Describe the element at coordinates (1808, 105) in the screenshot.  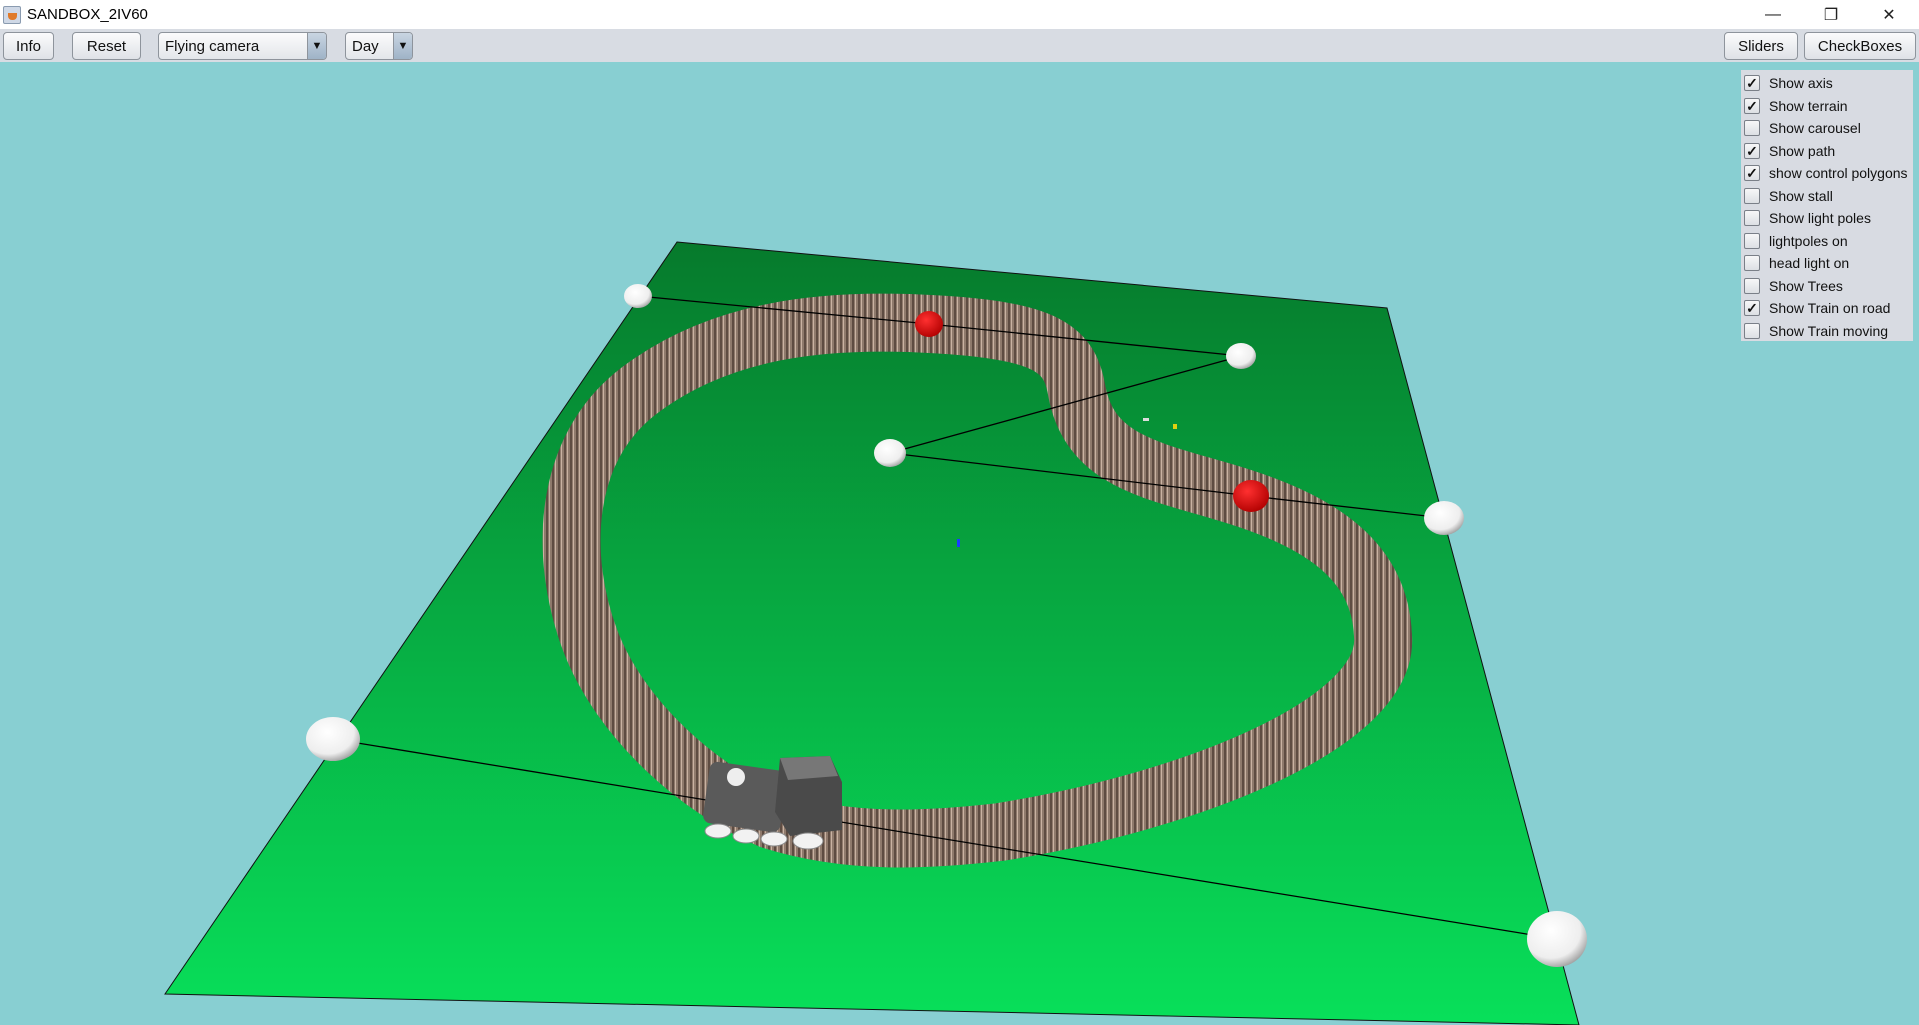
I see `checkbox-label: Show terrain` at that location.